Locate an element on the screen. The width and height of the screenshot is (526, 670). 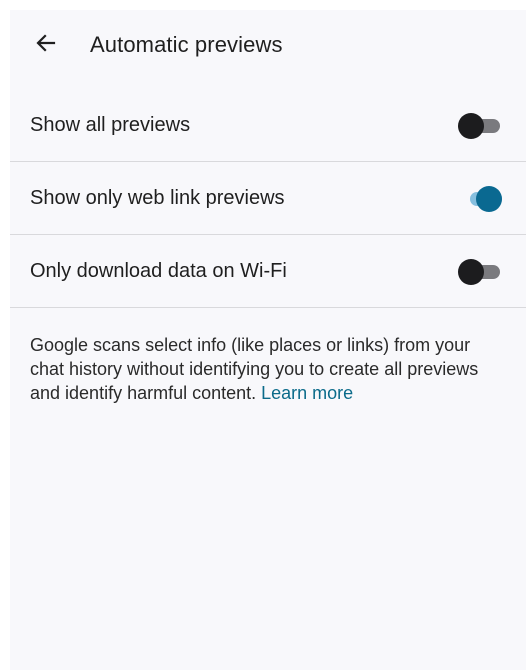
learn-more-link: Learn more is located at coordinates (307, 393).